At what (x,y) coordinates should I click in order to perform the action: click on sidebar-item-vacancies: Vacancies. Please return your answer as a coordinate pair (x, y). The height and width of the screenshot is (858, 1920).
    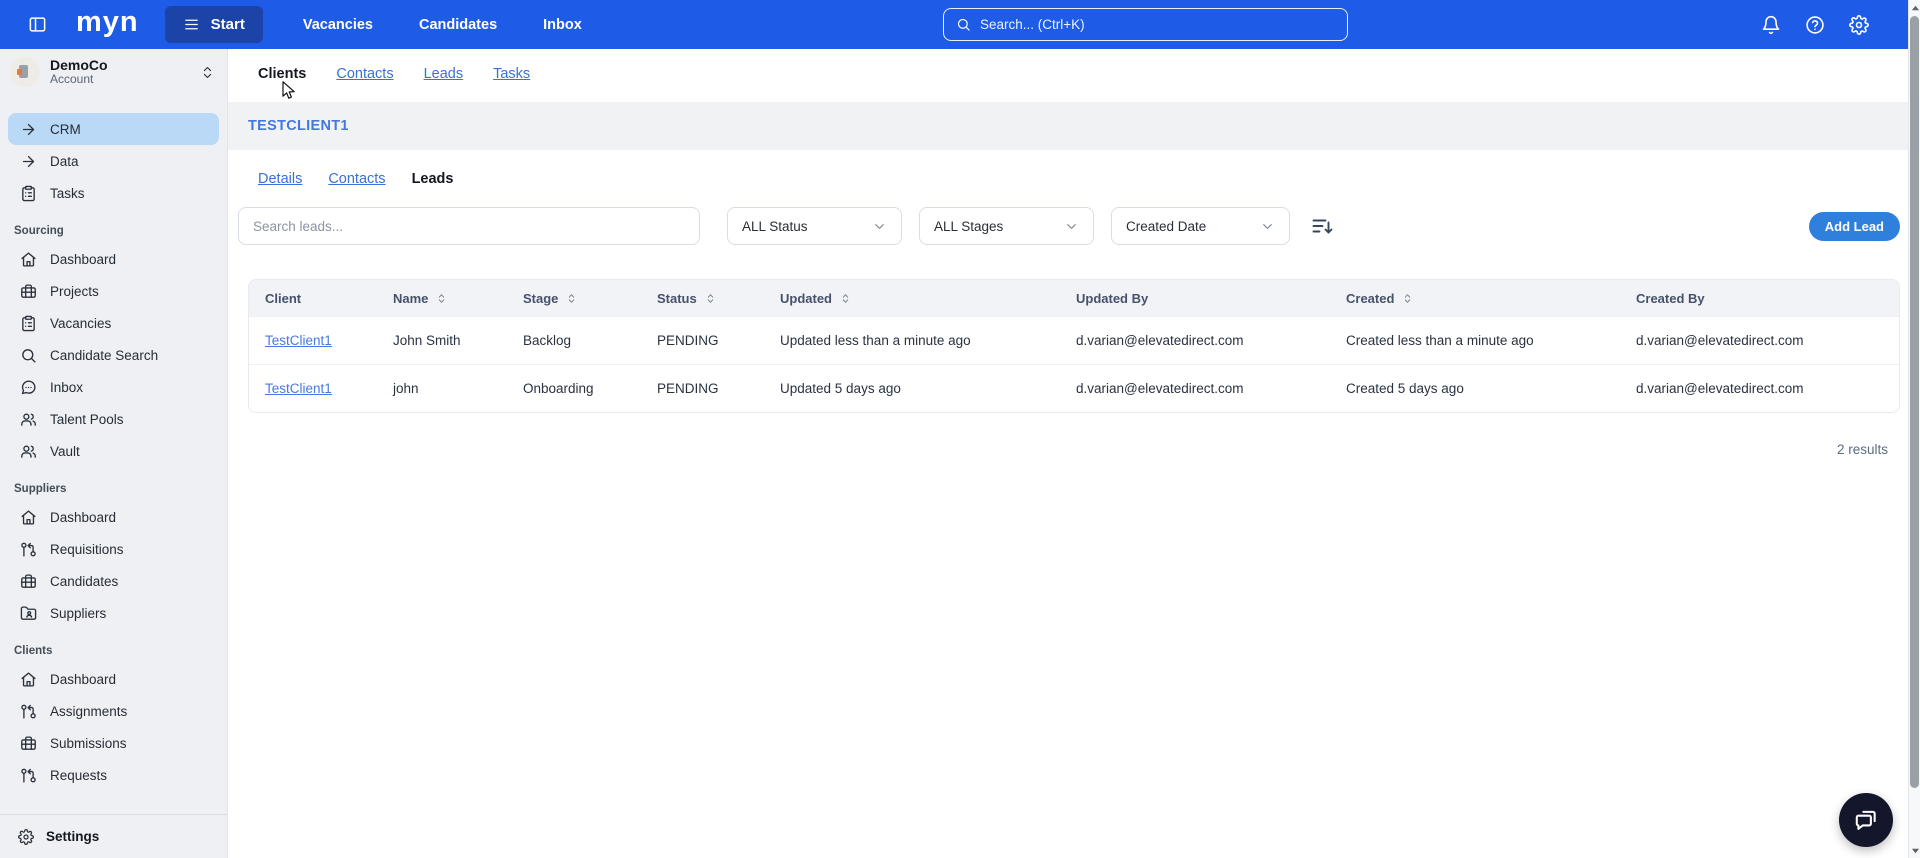
    Looking at the image, I should click on (113, 323).